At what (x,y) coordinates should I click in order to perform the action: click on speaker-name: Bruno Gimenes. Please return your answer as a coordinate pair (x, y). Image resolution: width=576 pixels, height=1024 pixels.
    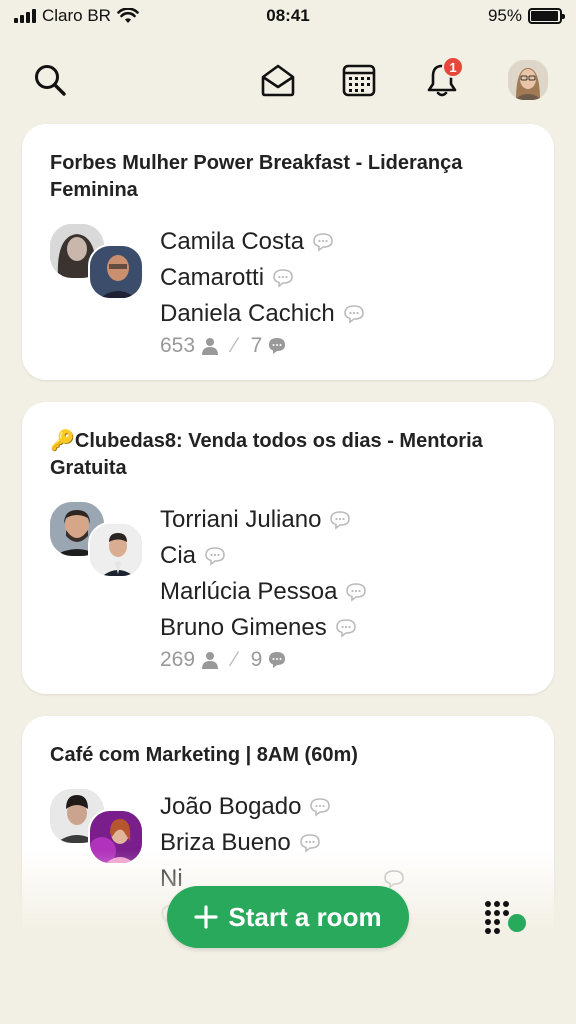
    Looking at the image, I should click on (243, 627).